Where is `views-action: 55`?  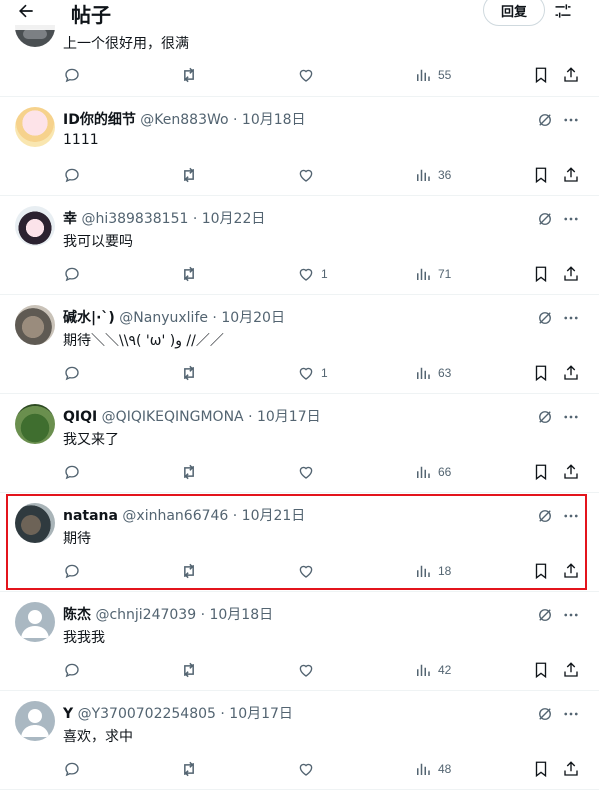 views-action: 55 is located at coordinates (432, 75).